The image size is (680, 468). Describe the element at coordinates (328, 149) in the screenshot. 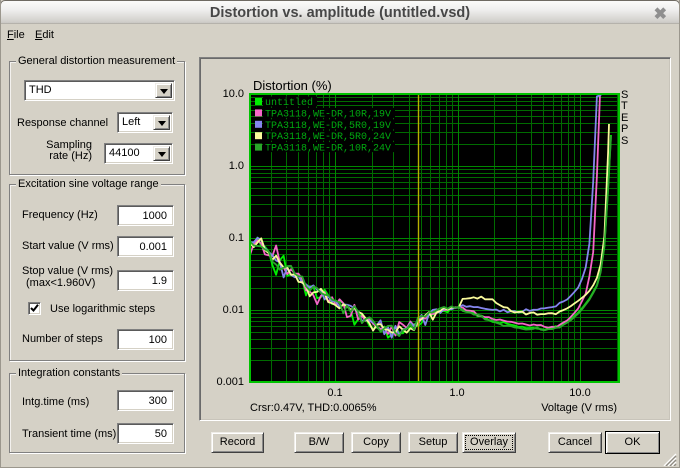

I see `svg-text: TPA3118,WE-DR,10R,24V` at that location.